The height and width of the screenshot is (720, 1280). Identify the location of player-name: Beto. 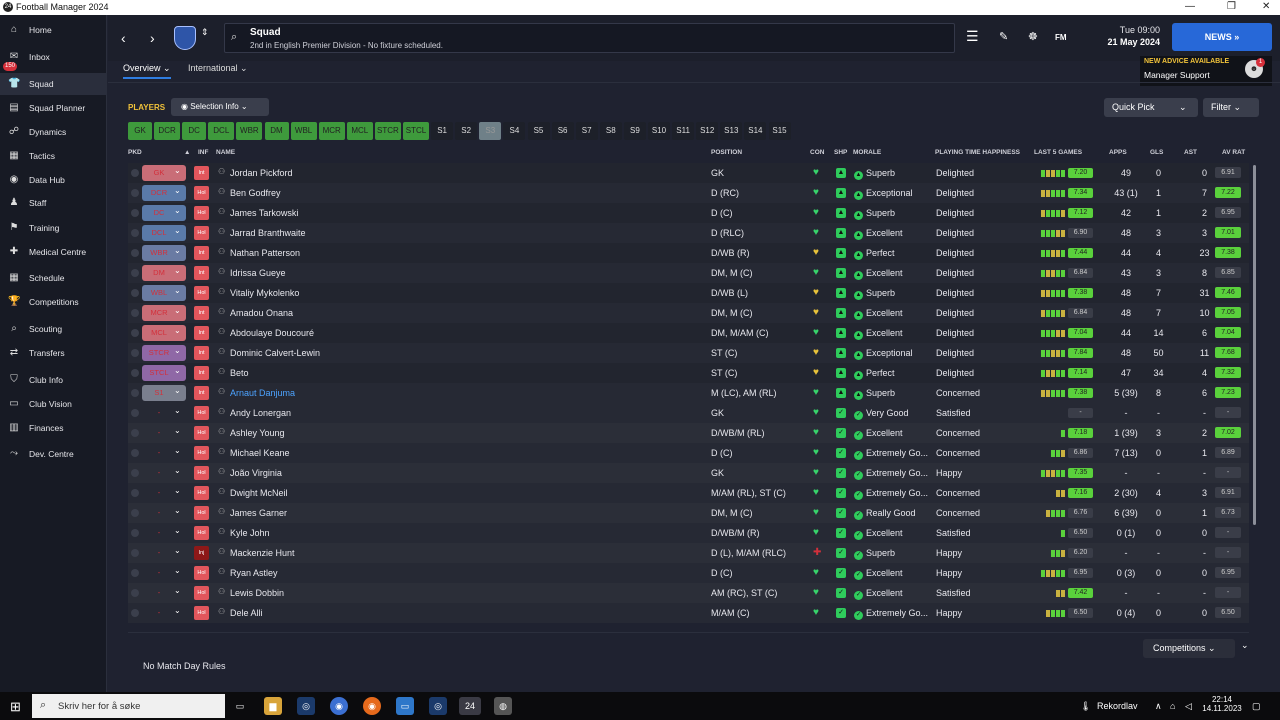
(239, 373).